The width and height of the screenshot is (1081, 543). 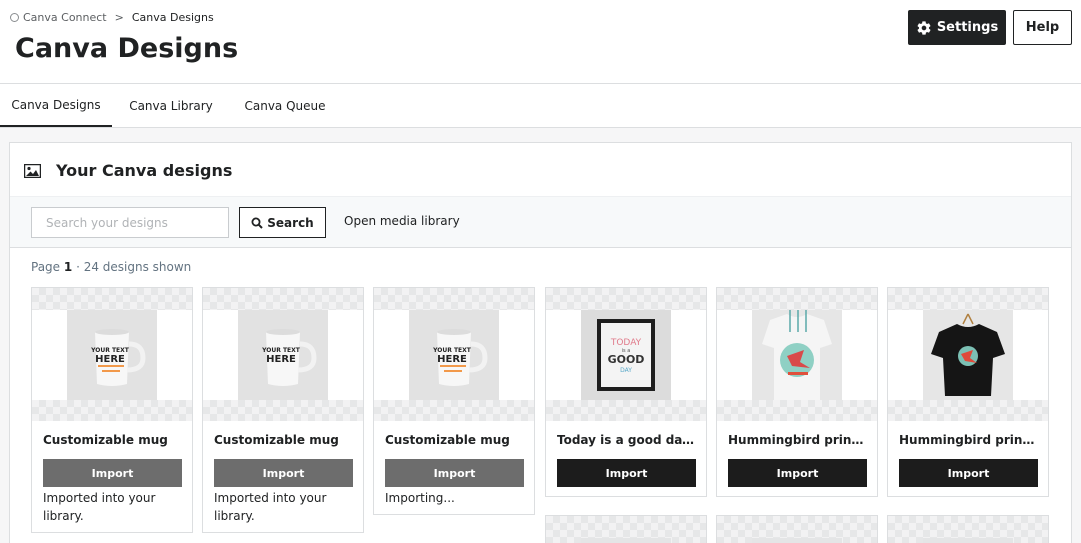 What do you see at coordinates (924, 27) in the screenshot?
I see `gear-icon` at bounding box center [924, 27].